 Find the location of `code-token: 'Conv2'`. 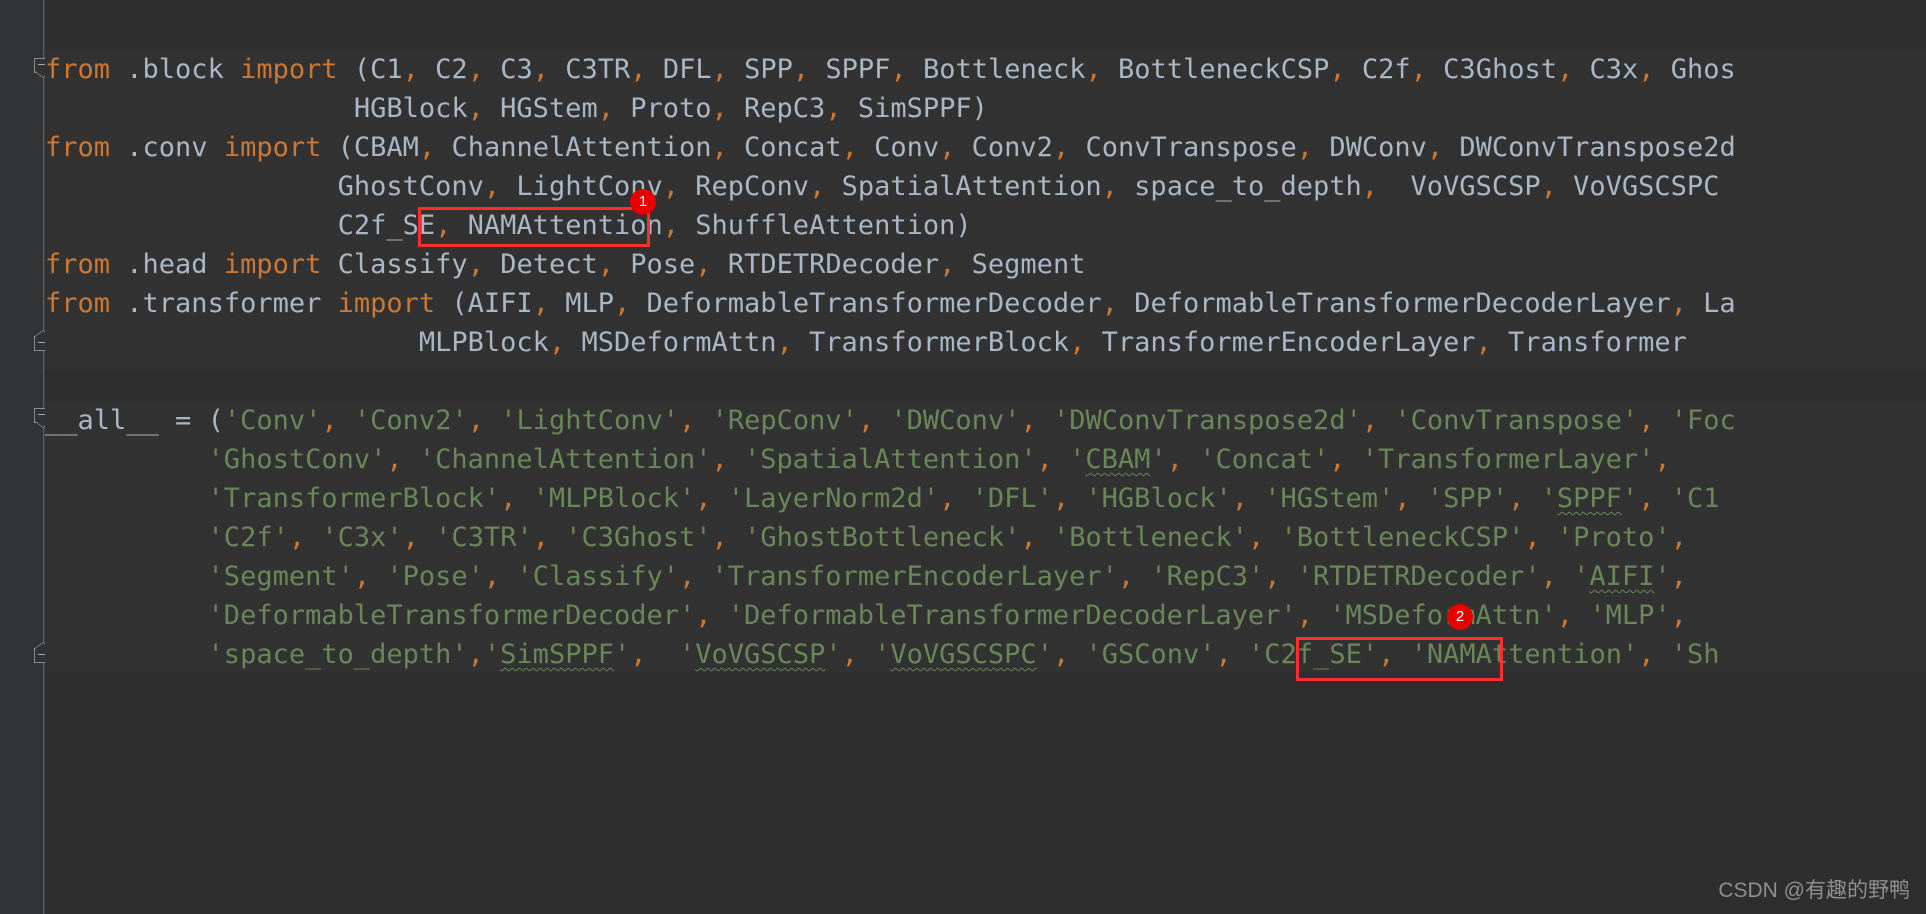

code-token: 'Conv2' is located at coordinates (402, 420).